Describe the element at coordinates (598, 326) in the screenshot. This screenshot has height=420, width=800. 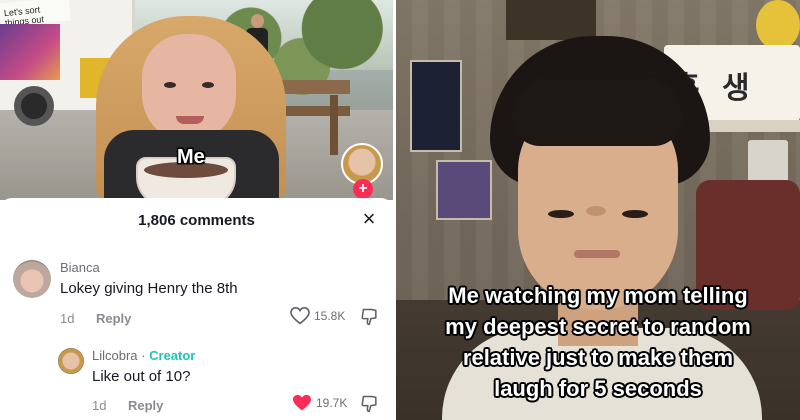
I see `caption-line: my deepest secret to random` at that location.